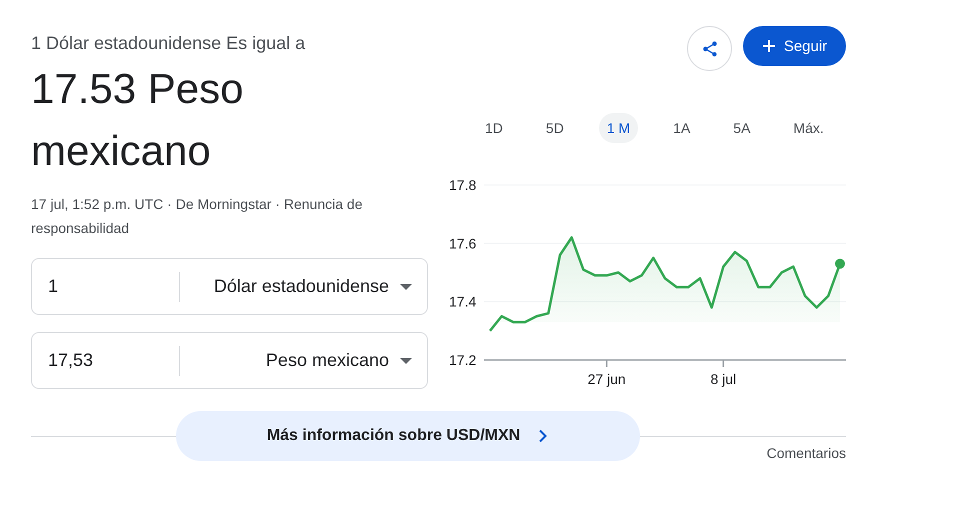 The image size is (972, 527). Describe the element at coordinates (97, 360) in the screenshot. I see `amount-field: 17,53` at that location.